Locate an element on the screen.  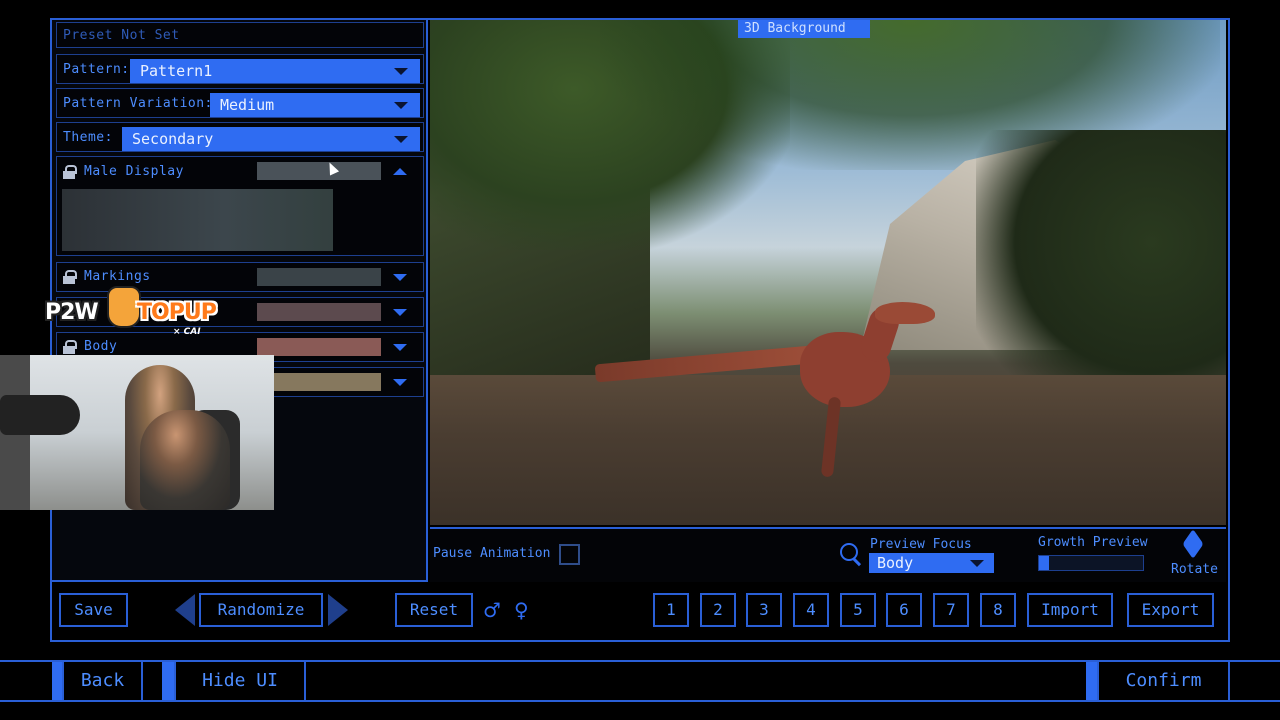
pattern-variation-label: Pattern Variation: is located at coordinates (138, 103).